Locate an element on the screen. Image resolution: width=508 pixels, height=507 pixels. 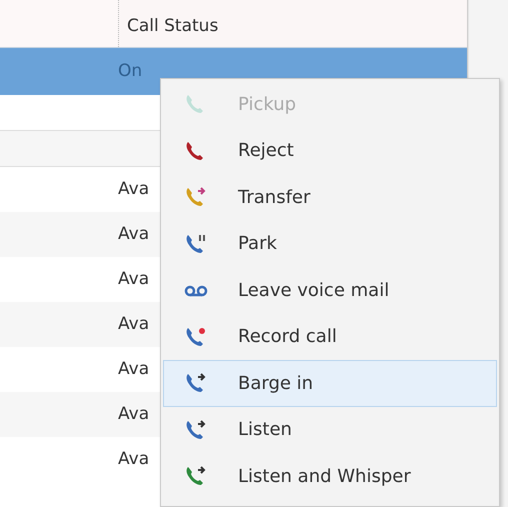
menu-item: Park is located at coordinates (330, 243).